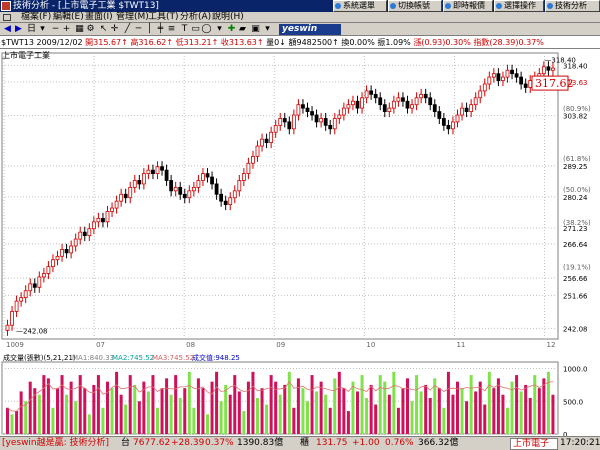  What do you see at coordinates (242, 29) in the screenshot?
I see `color-picker-icon: ▰` at bounding box center [242, 29].